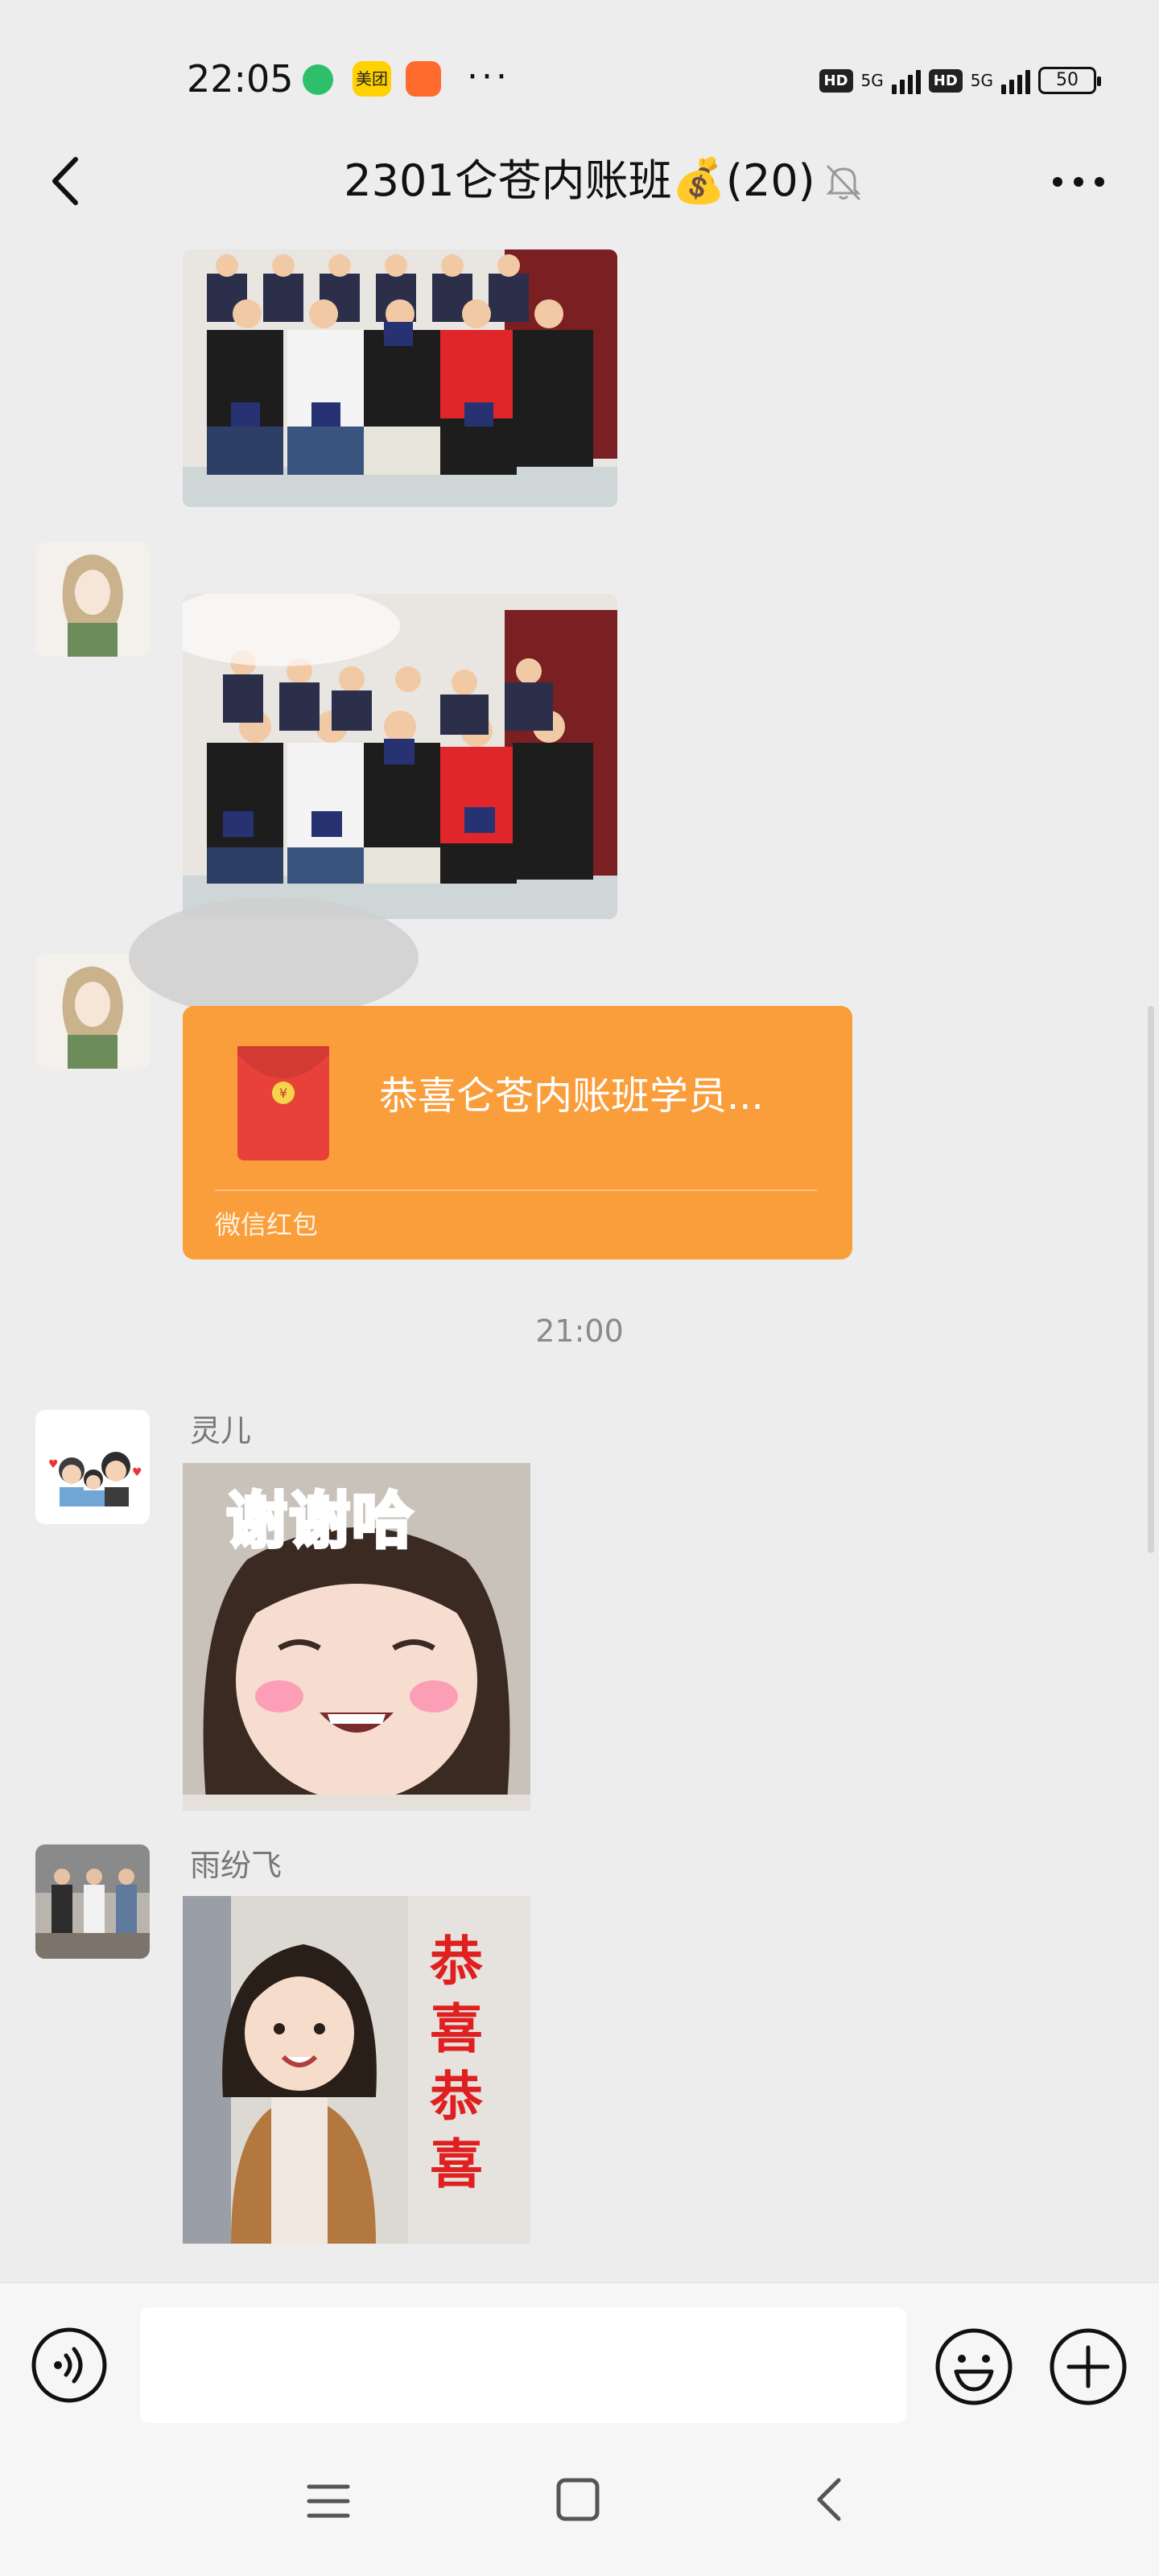 The image size is (1159, 2576). Describe the element at coordinates (320, 1520) in the screenshot. I see `sticker-caption-thanks: 谢谢哈` at that location.